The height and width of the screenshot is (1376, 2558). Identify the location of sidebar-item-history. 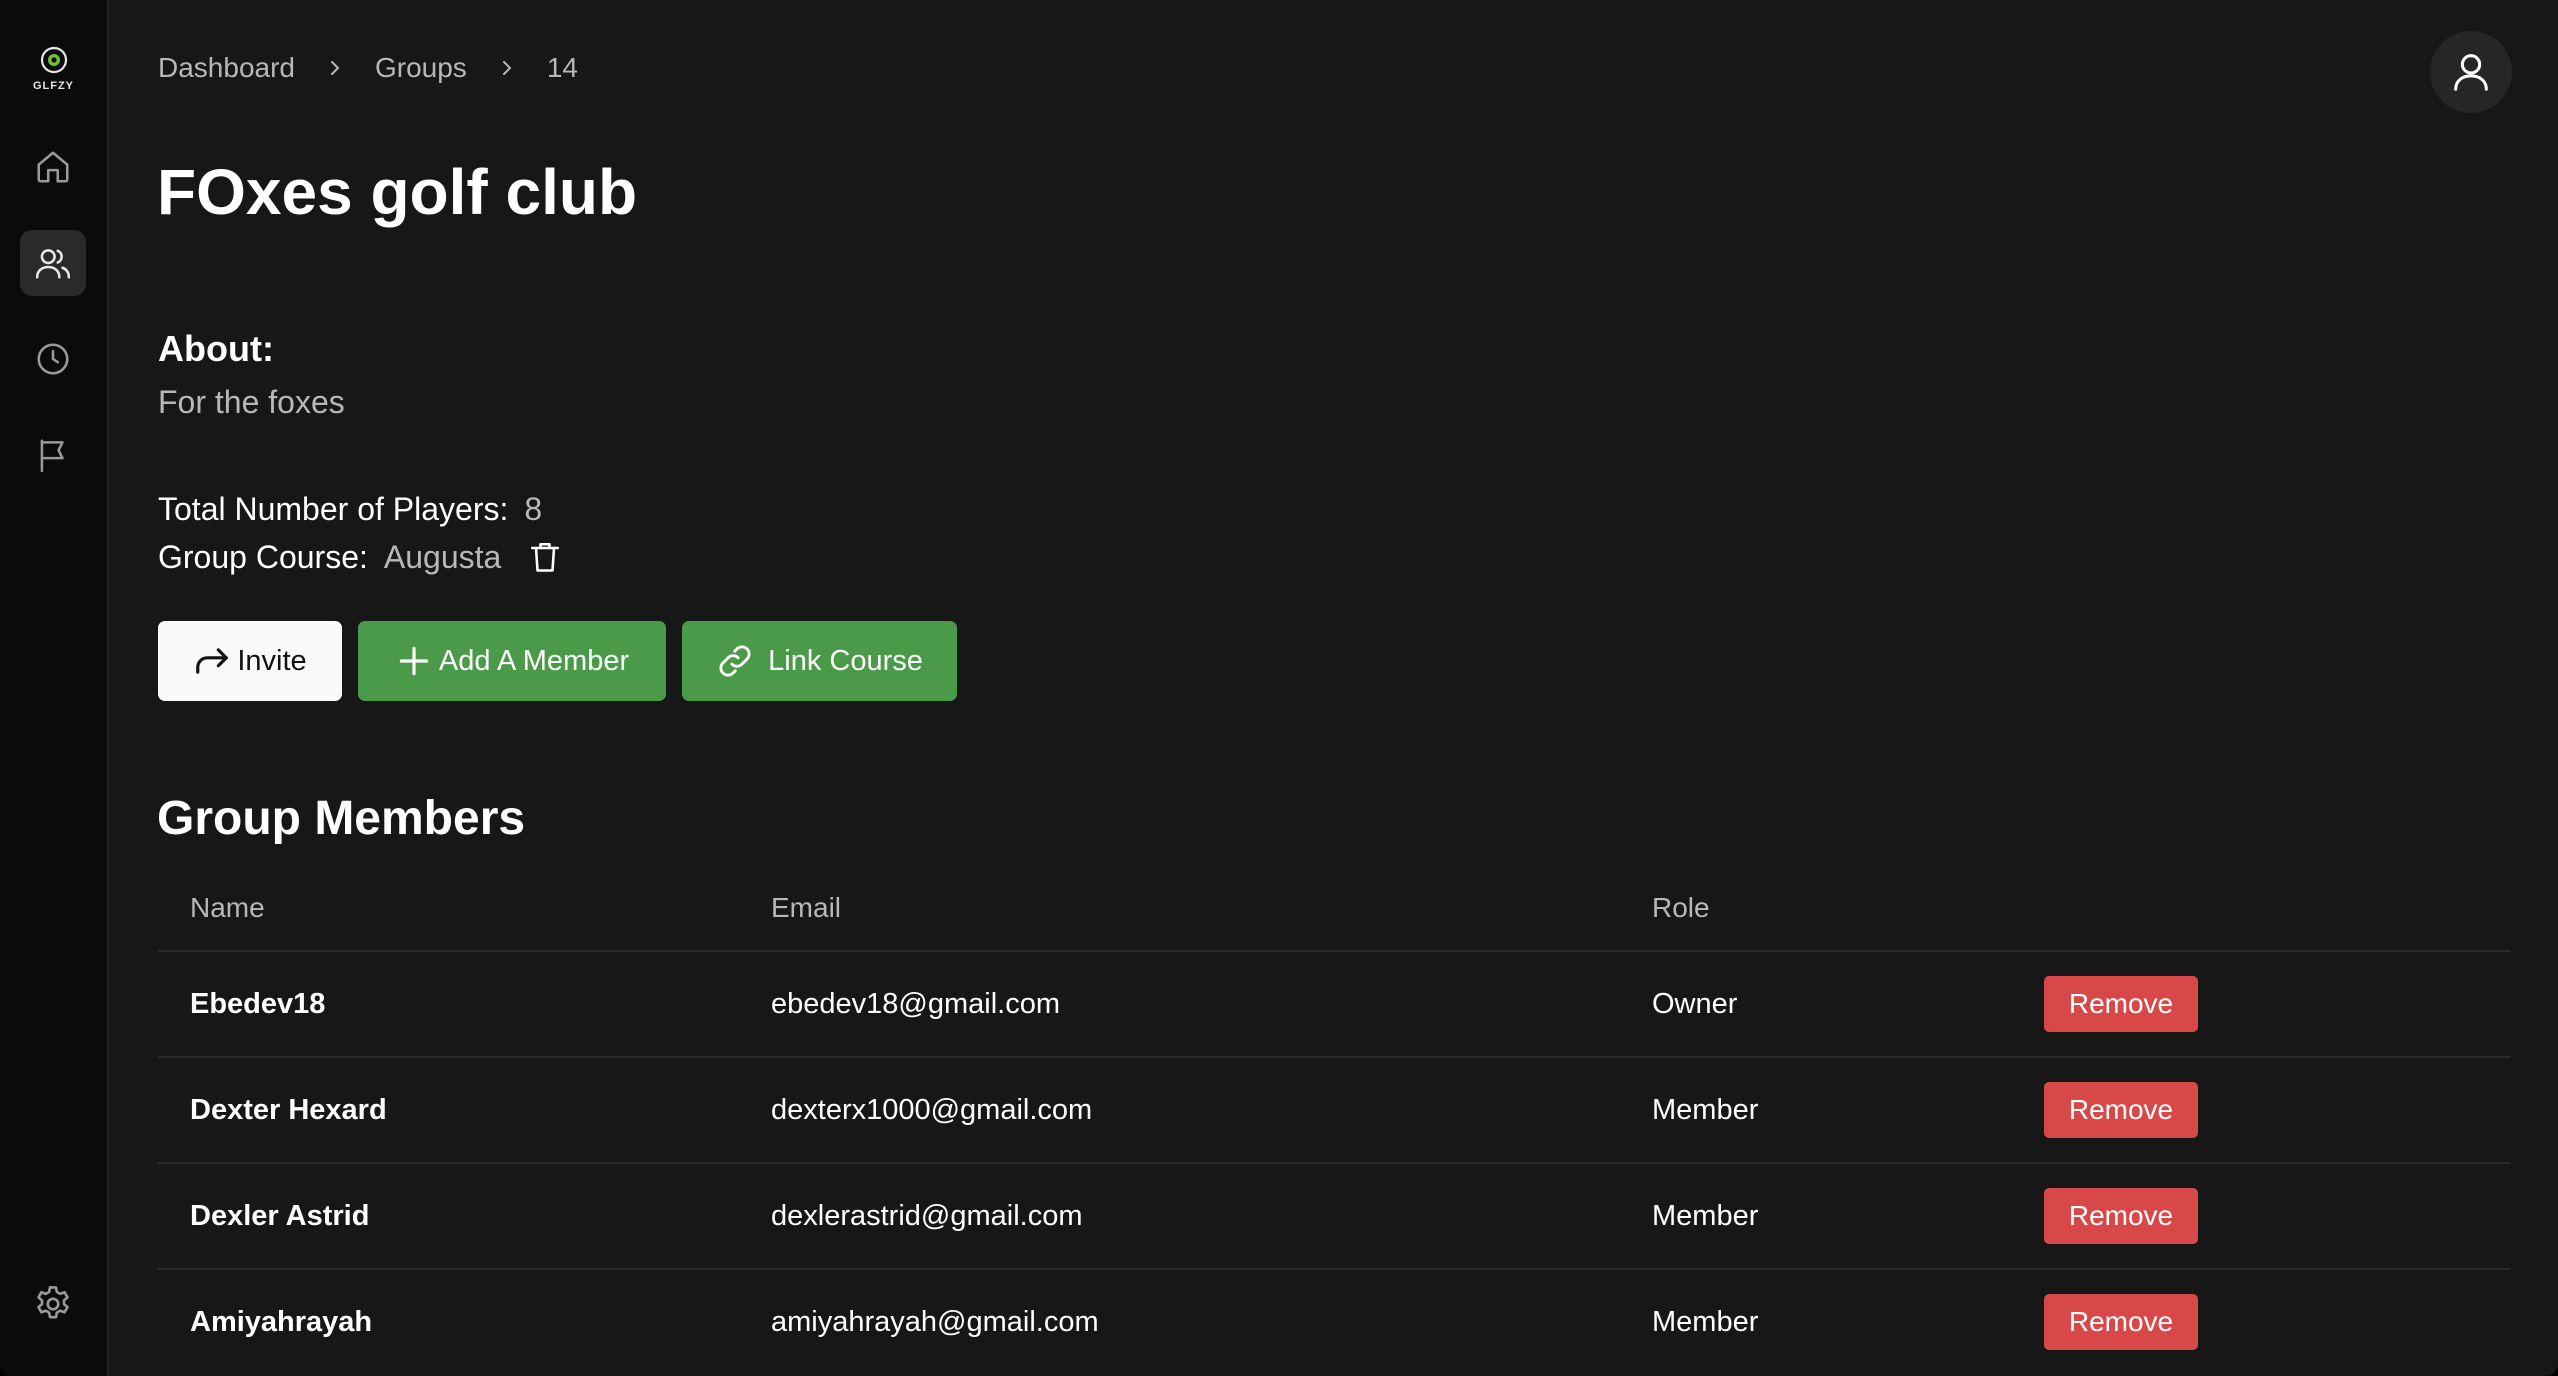
(53, 359).